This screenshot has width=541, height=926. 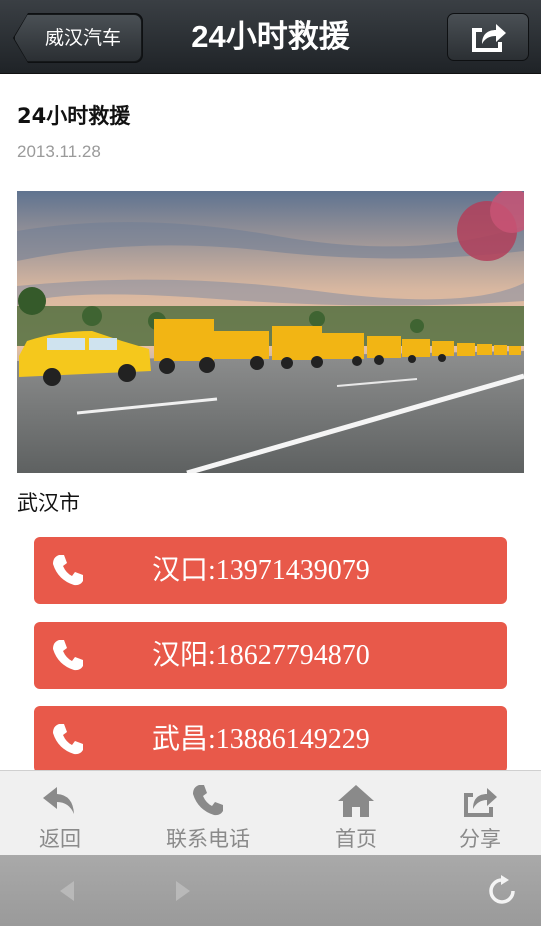 I want to click on article-title: 24小时救援, so click(x=74, y=116).